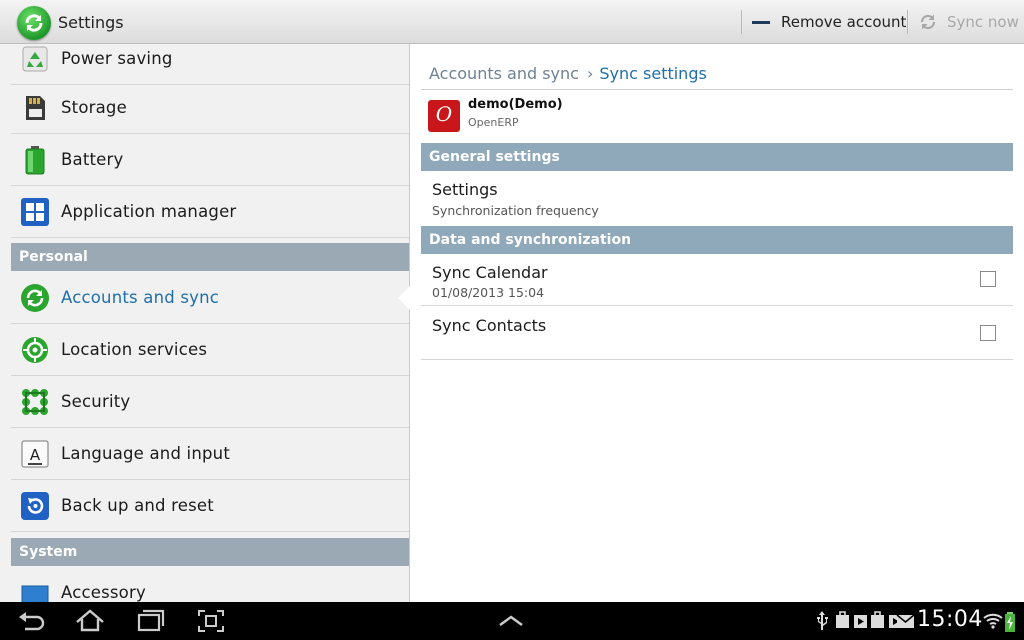 The width and height of the screenshot is (1024, 640). What do you see at coordinates (35, 108) in the screenshot?
I see `sd-card-icon` at bounding box center [35, 108].